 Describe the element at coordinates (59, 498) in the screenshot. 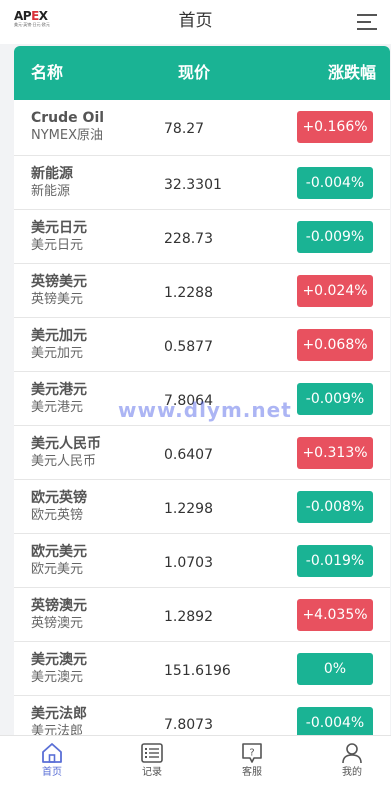

I see `instrument-name: 欧元英镑` at that location.